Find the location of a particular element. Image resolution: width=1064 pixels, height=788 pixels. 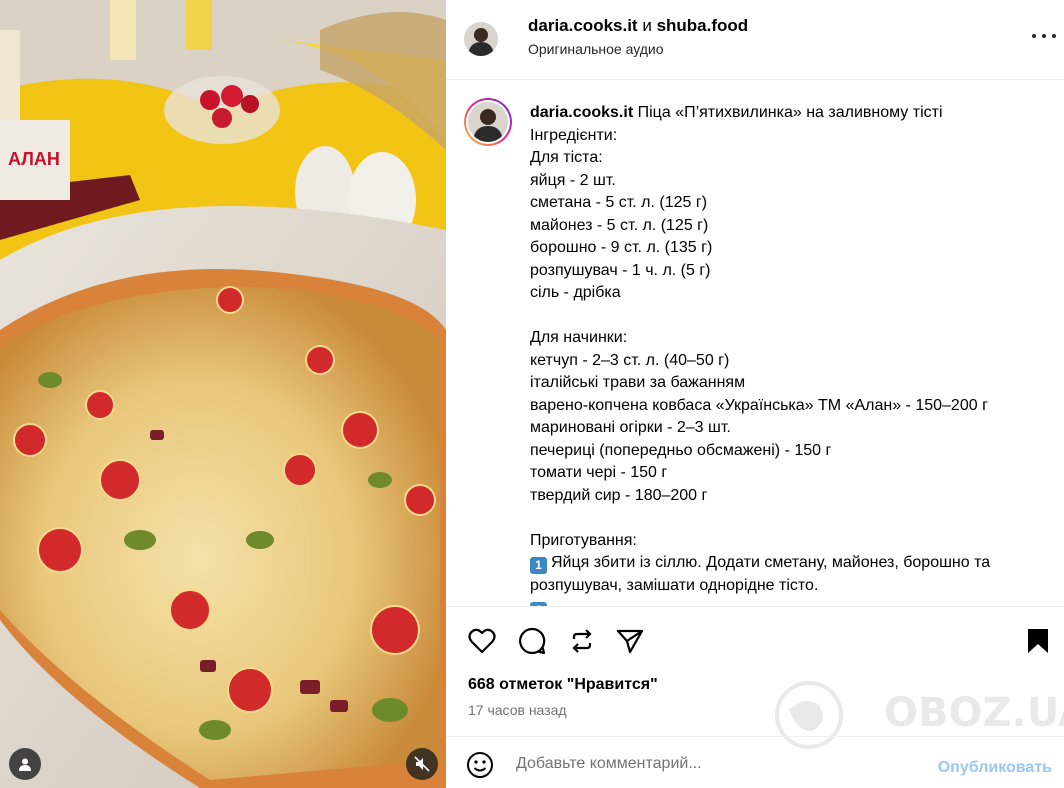

share-button is located at coordinates (630, 641).